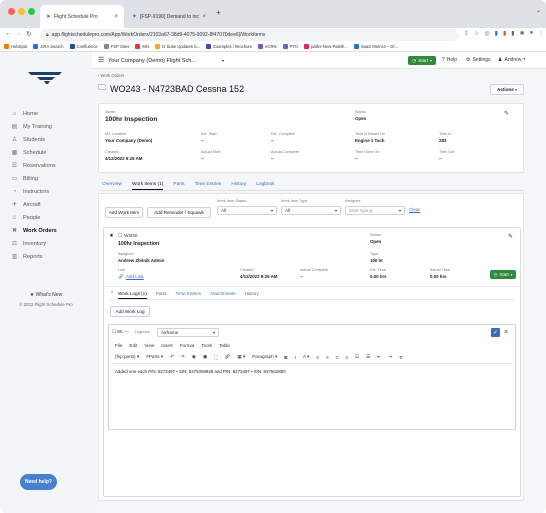 The image size is (546, 513). Describe the element at coordinates (46, 256) in the screenshot. I see `sidebar-item-reports: ▥ Reports` at that location.